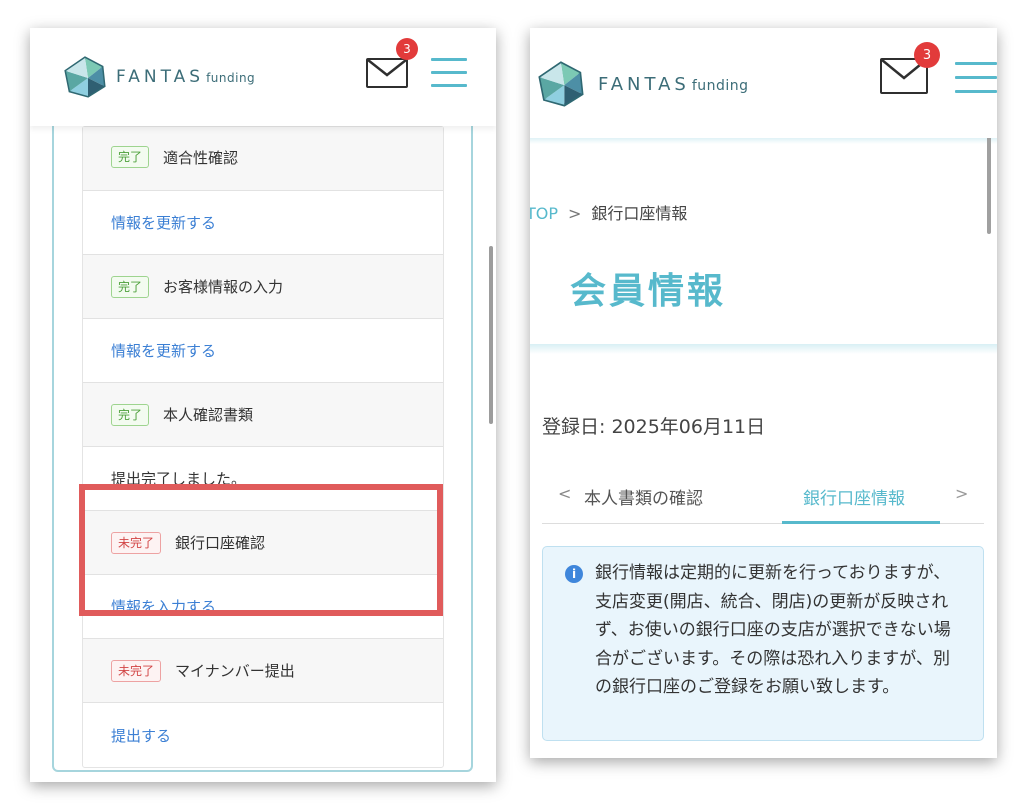  I want to click on list-item-label: 適合性確認, so click(201, 158).